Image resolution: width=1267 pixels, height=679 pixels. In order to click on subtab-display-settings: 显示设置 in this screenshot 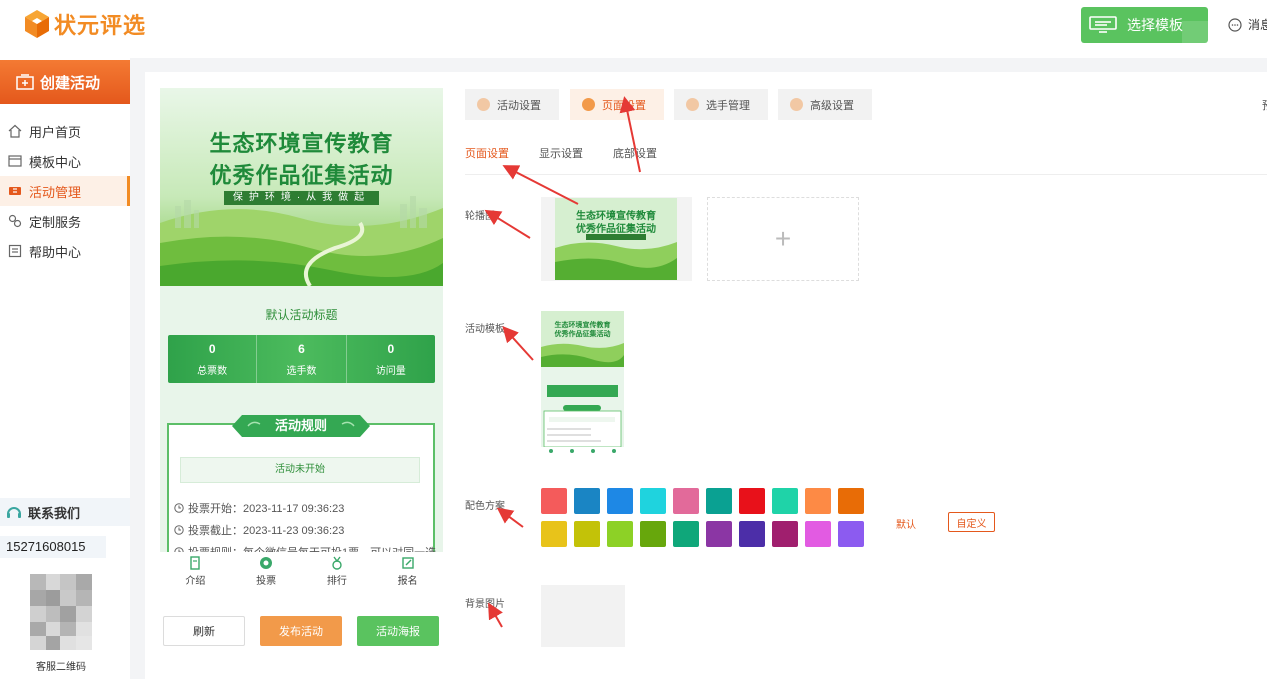, I will do `click(561, 153)`.